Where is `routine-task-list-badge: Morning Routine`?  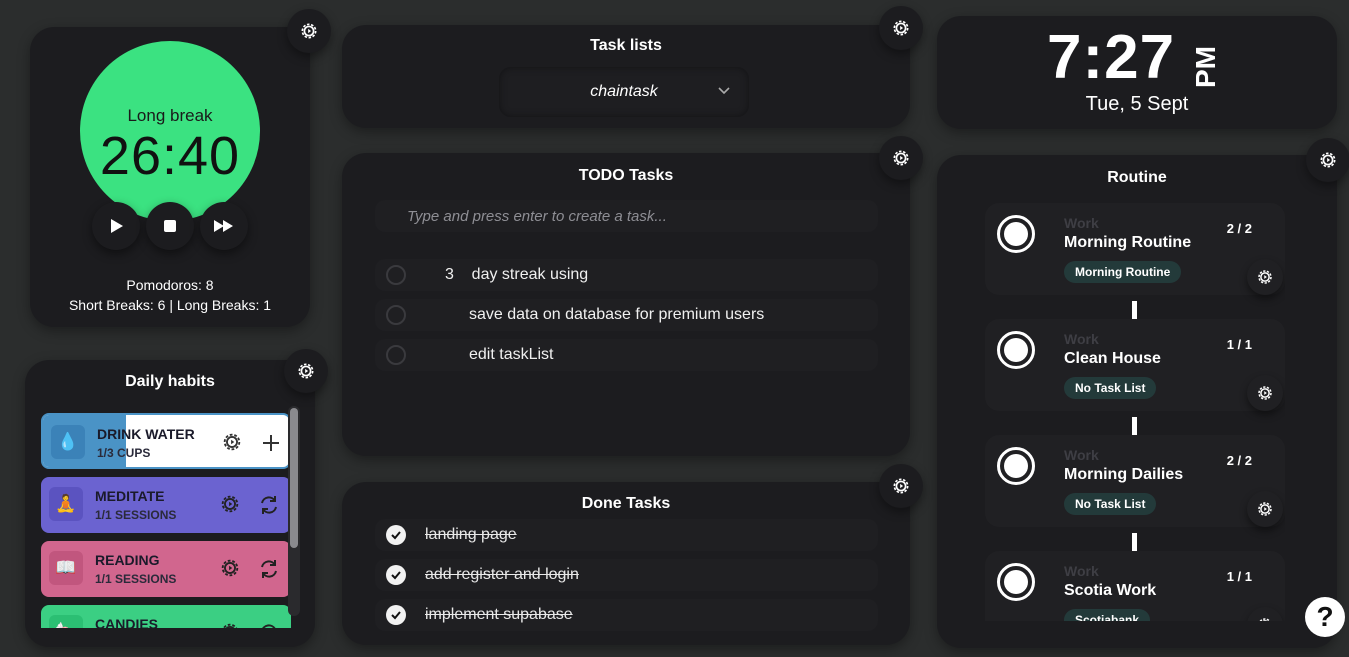 routine-task-list-badge: Morning Routine is located at coordinates (1123, 272).